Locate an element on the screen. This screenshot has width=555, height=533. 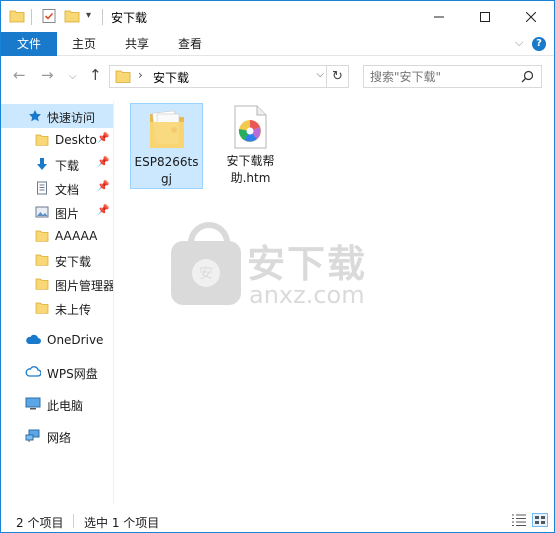
forward-arrow-icon: → is located at coordinates (47, 75).